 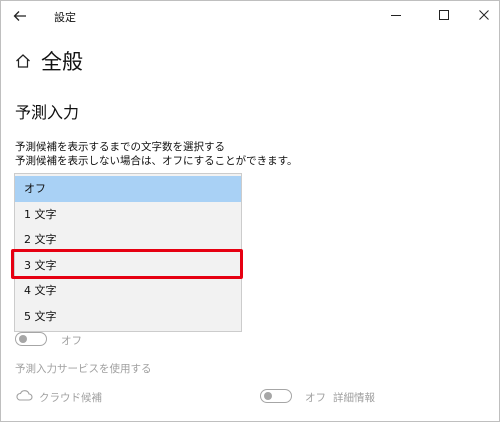 I want to click on highlight-frame, so click(x=127, y=264).